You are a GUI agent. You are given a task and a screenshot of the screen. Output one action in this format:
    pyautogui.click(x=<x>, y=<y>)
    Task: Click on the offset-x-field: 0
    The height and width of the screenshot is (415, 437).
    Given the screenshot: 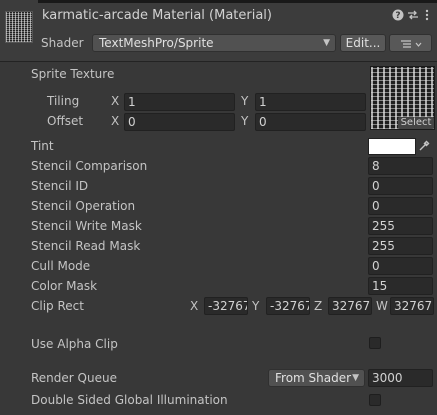 What is the action you would take?
    pyautogui.click(x=179, y=122)
    